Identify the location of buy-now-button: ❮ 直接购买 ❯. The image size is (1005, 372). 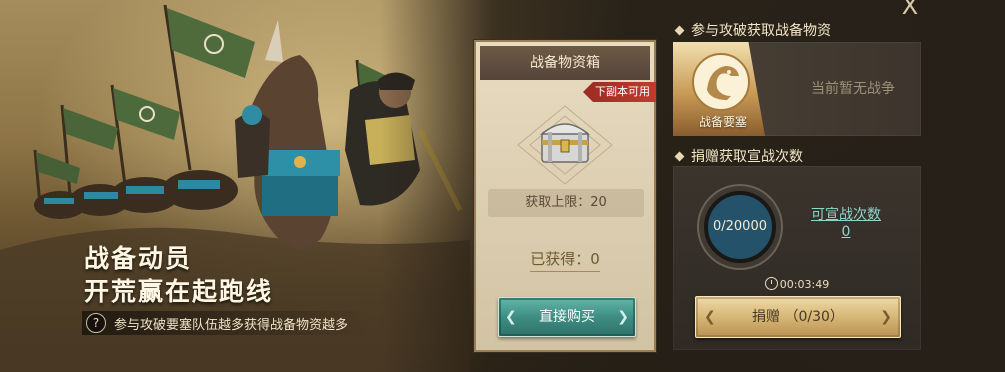
(567, 317).